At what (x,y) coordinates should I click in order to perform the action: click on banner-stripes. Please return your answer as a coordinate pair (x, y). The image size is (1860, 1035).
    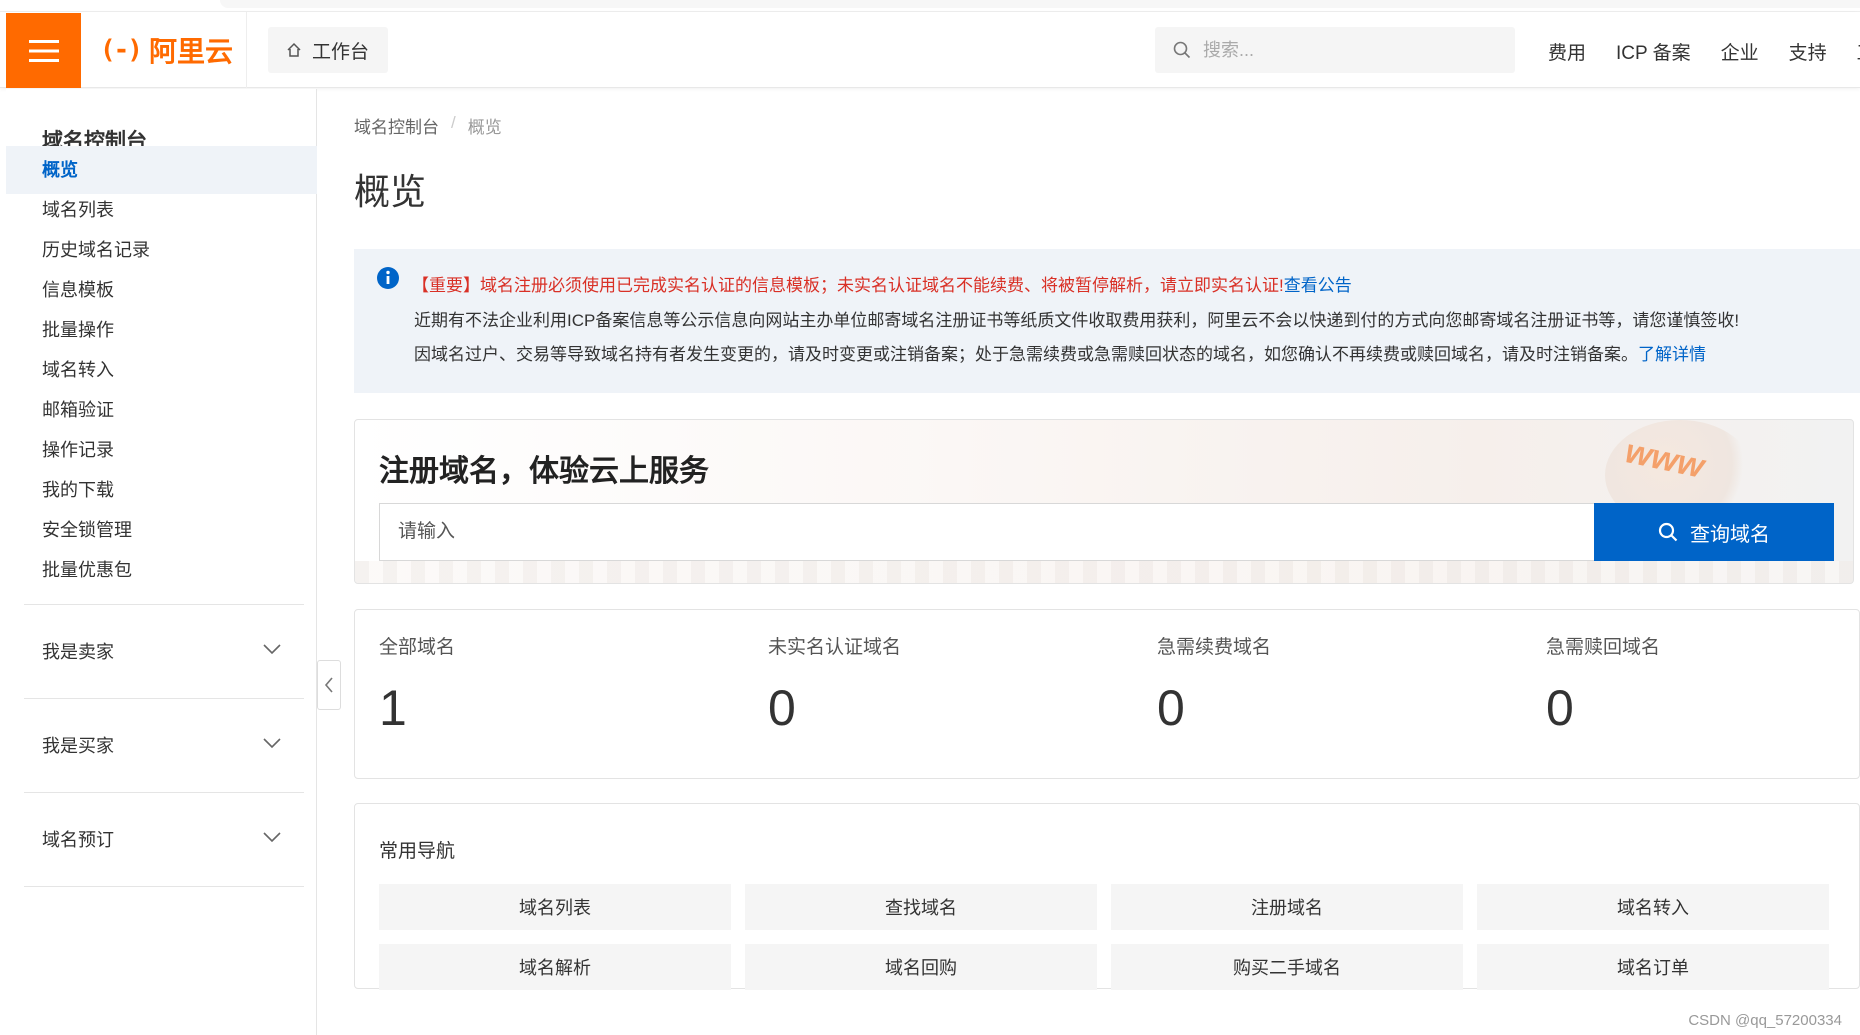
    Looking at the image, I should click on (1104, 572).